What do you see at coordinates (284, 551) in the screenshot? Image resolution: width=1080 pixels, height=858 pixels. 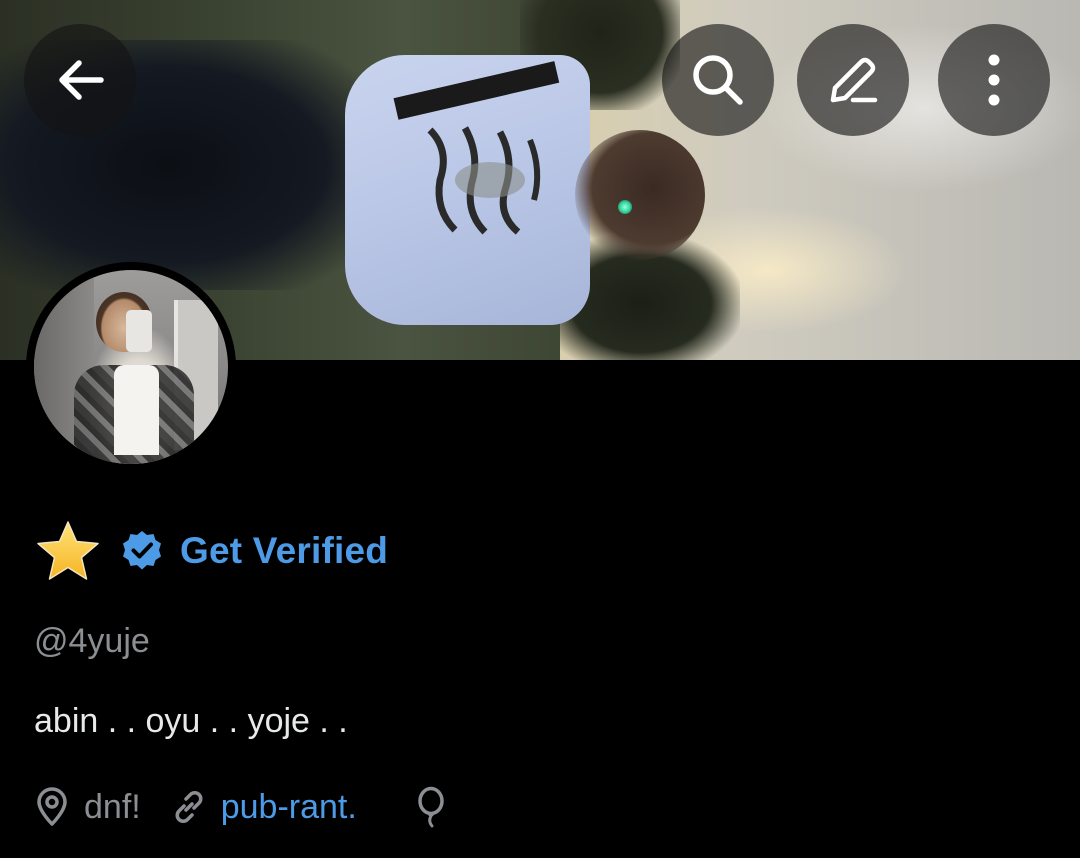 I see `get-verified-link: Get Verified` at bounding box center [284, 551].